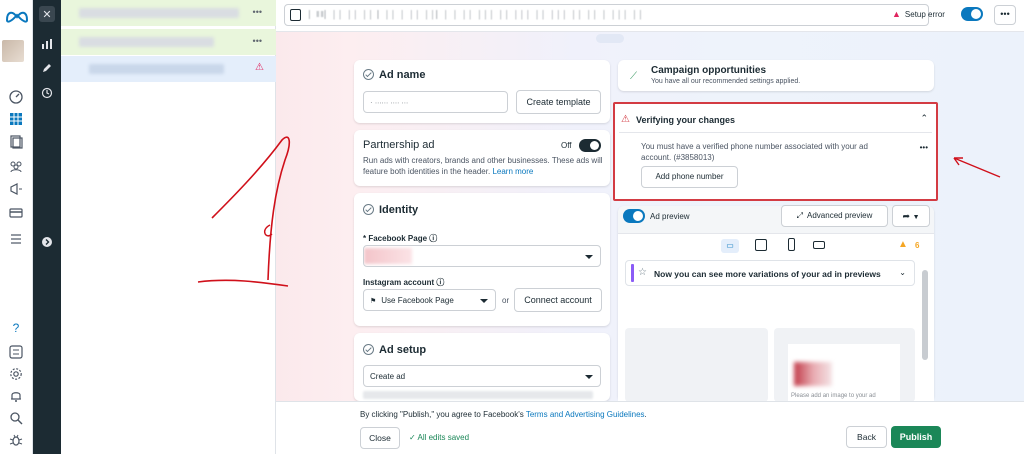 Image resolution: width=1024 pixels, height=454 pixels. I want to click on saved-status: ✓ All edits saved, so click(439, 437).